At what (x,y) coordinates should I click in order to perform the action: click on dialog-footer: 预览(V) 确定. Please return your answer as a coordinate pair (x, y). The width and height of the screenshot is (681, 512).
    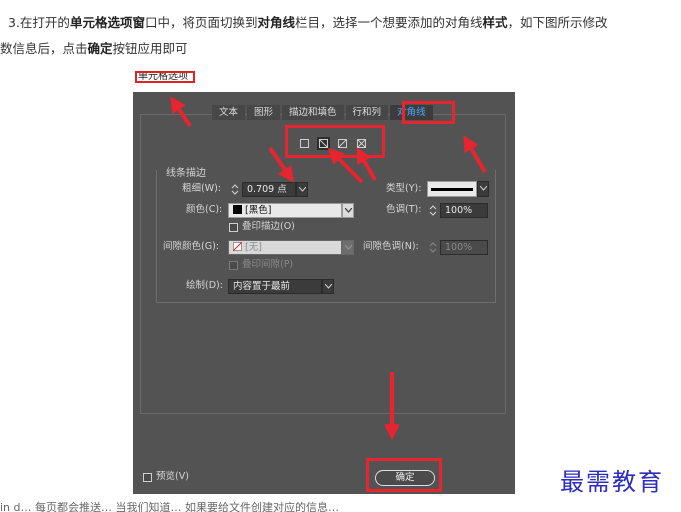
    Looking at the image, I should click on (324, 473).